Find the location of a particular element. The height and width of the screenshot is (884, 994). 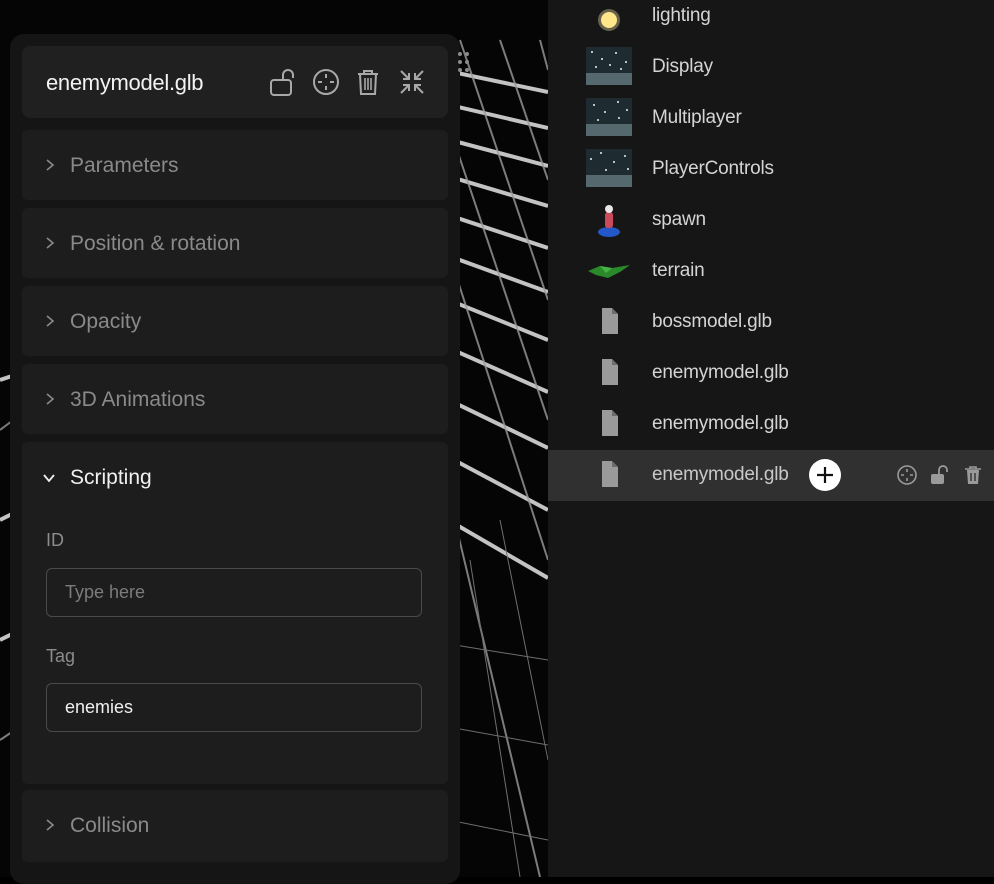

spawn-character-thumbnail is located at coordinates (609, 221).